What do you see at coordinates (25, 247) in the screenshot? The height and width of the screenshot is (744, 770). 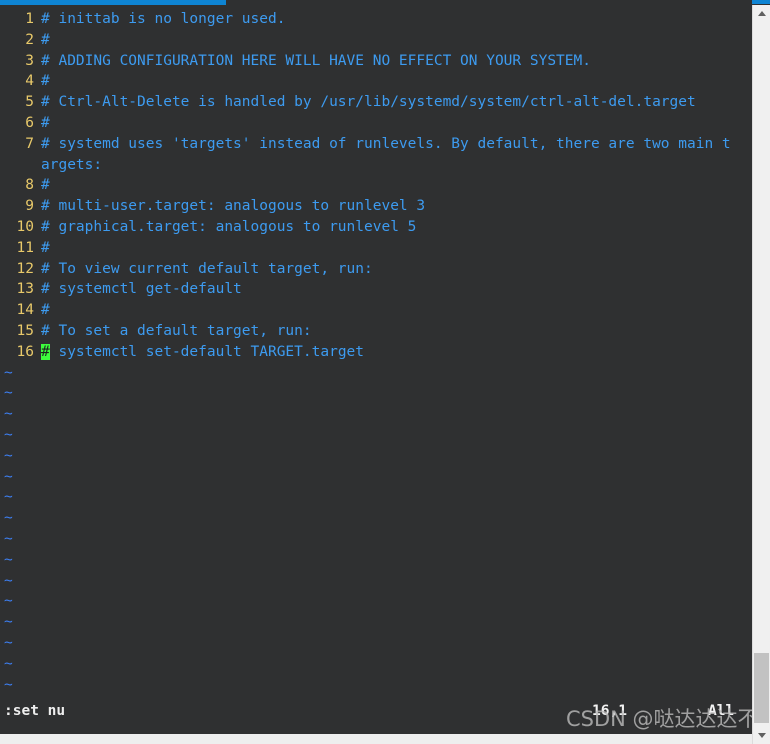 I see `line-number: 11` at bounding box center [25, 247].